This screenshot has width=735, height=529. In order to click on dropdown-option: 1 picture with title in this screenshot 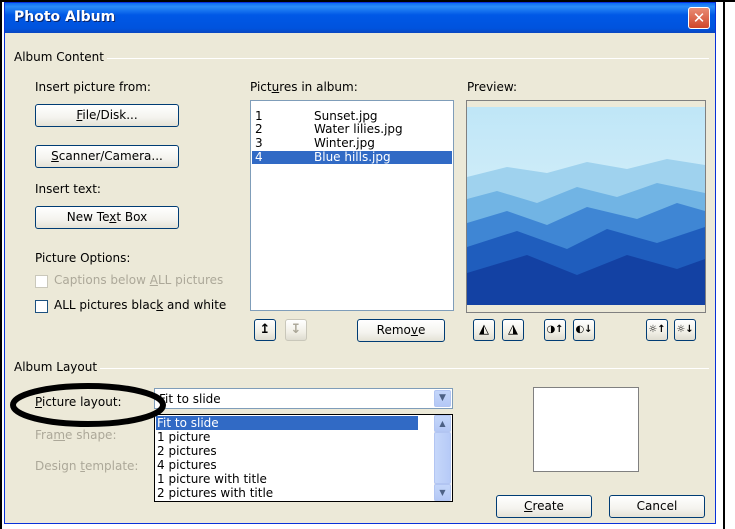, I will do `click(287, 479)`.